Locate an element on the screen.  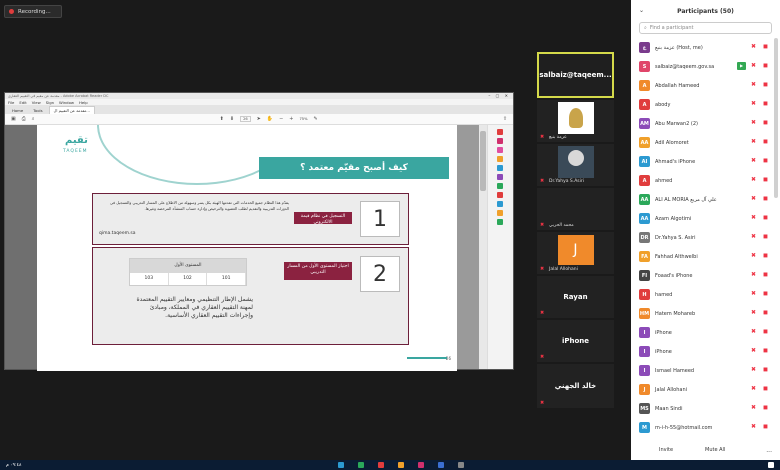
search-icon: ⌕ is located at coordinates (33, 119).